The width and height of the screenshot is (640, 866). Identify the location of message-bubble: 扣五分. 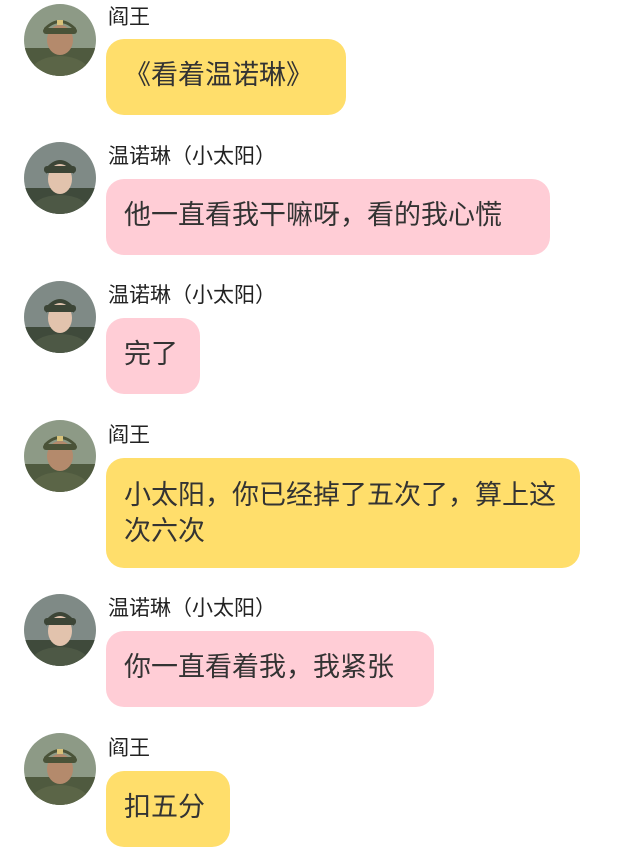
(168, 809).